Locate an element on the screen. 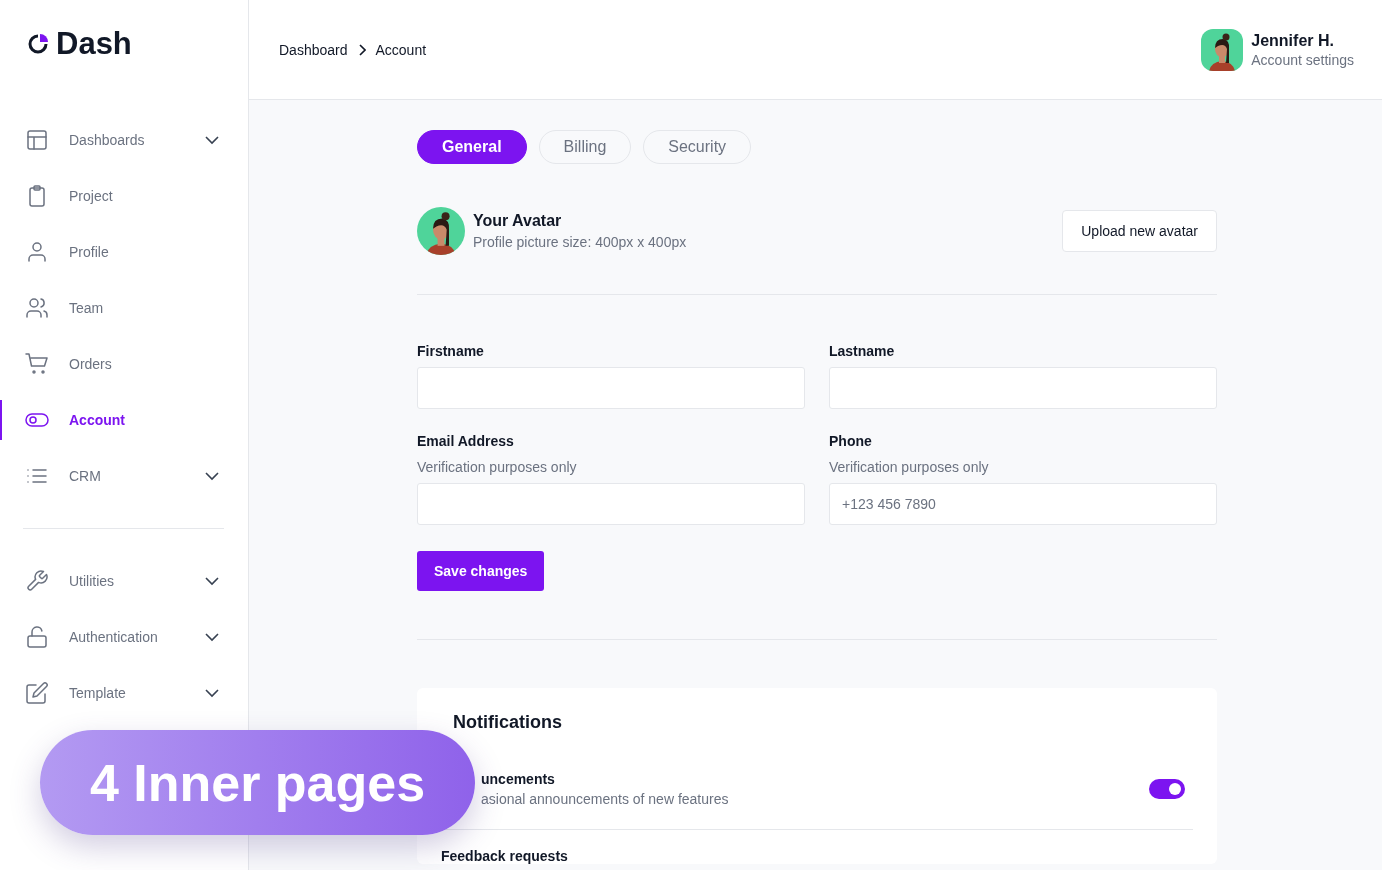 The width and height of the screenshot is (1382, 870). edit-icon is located at coordinates (37, 693).